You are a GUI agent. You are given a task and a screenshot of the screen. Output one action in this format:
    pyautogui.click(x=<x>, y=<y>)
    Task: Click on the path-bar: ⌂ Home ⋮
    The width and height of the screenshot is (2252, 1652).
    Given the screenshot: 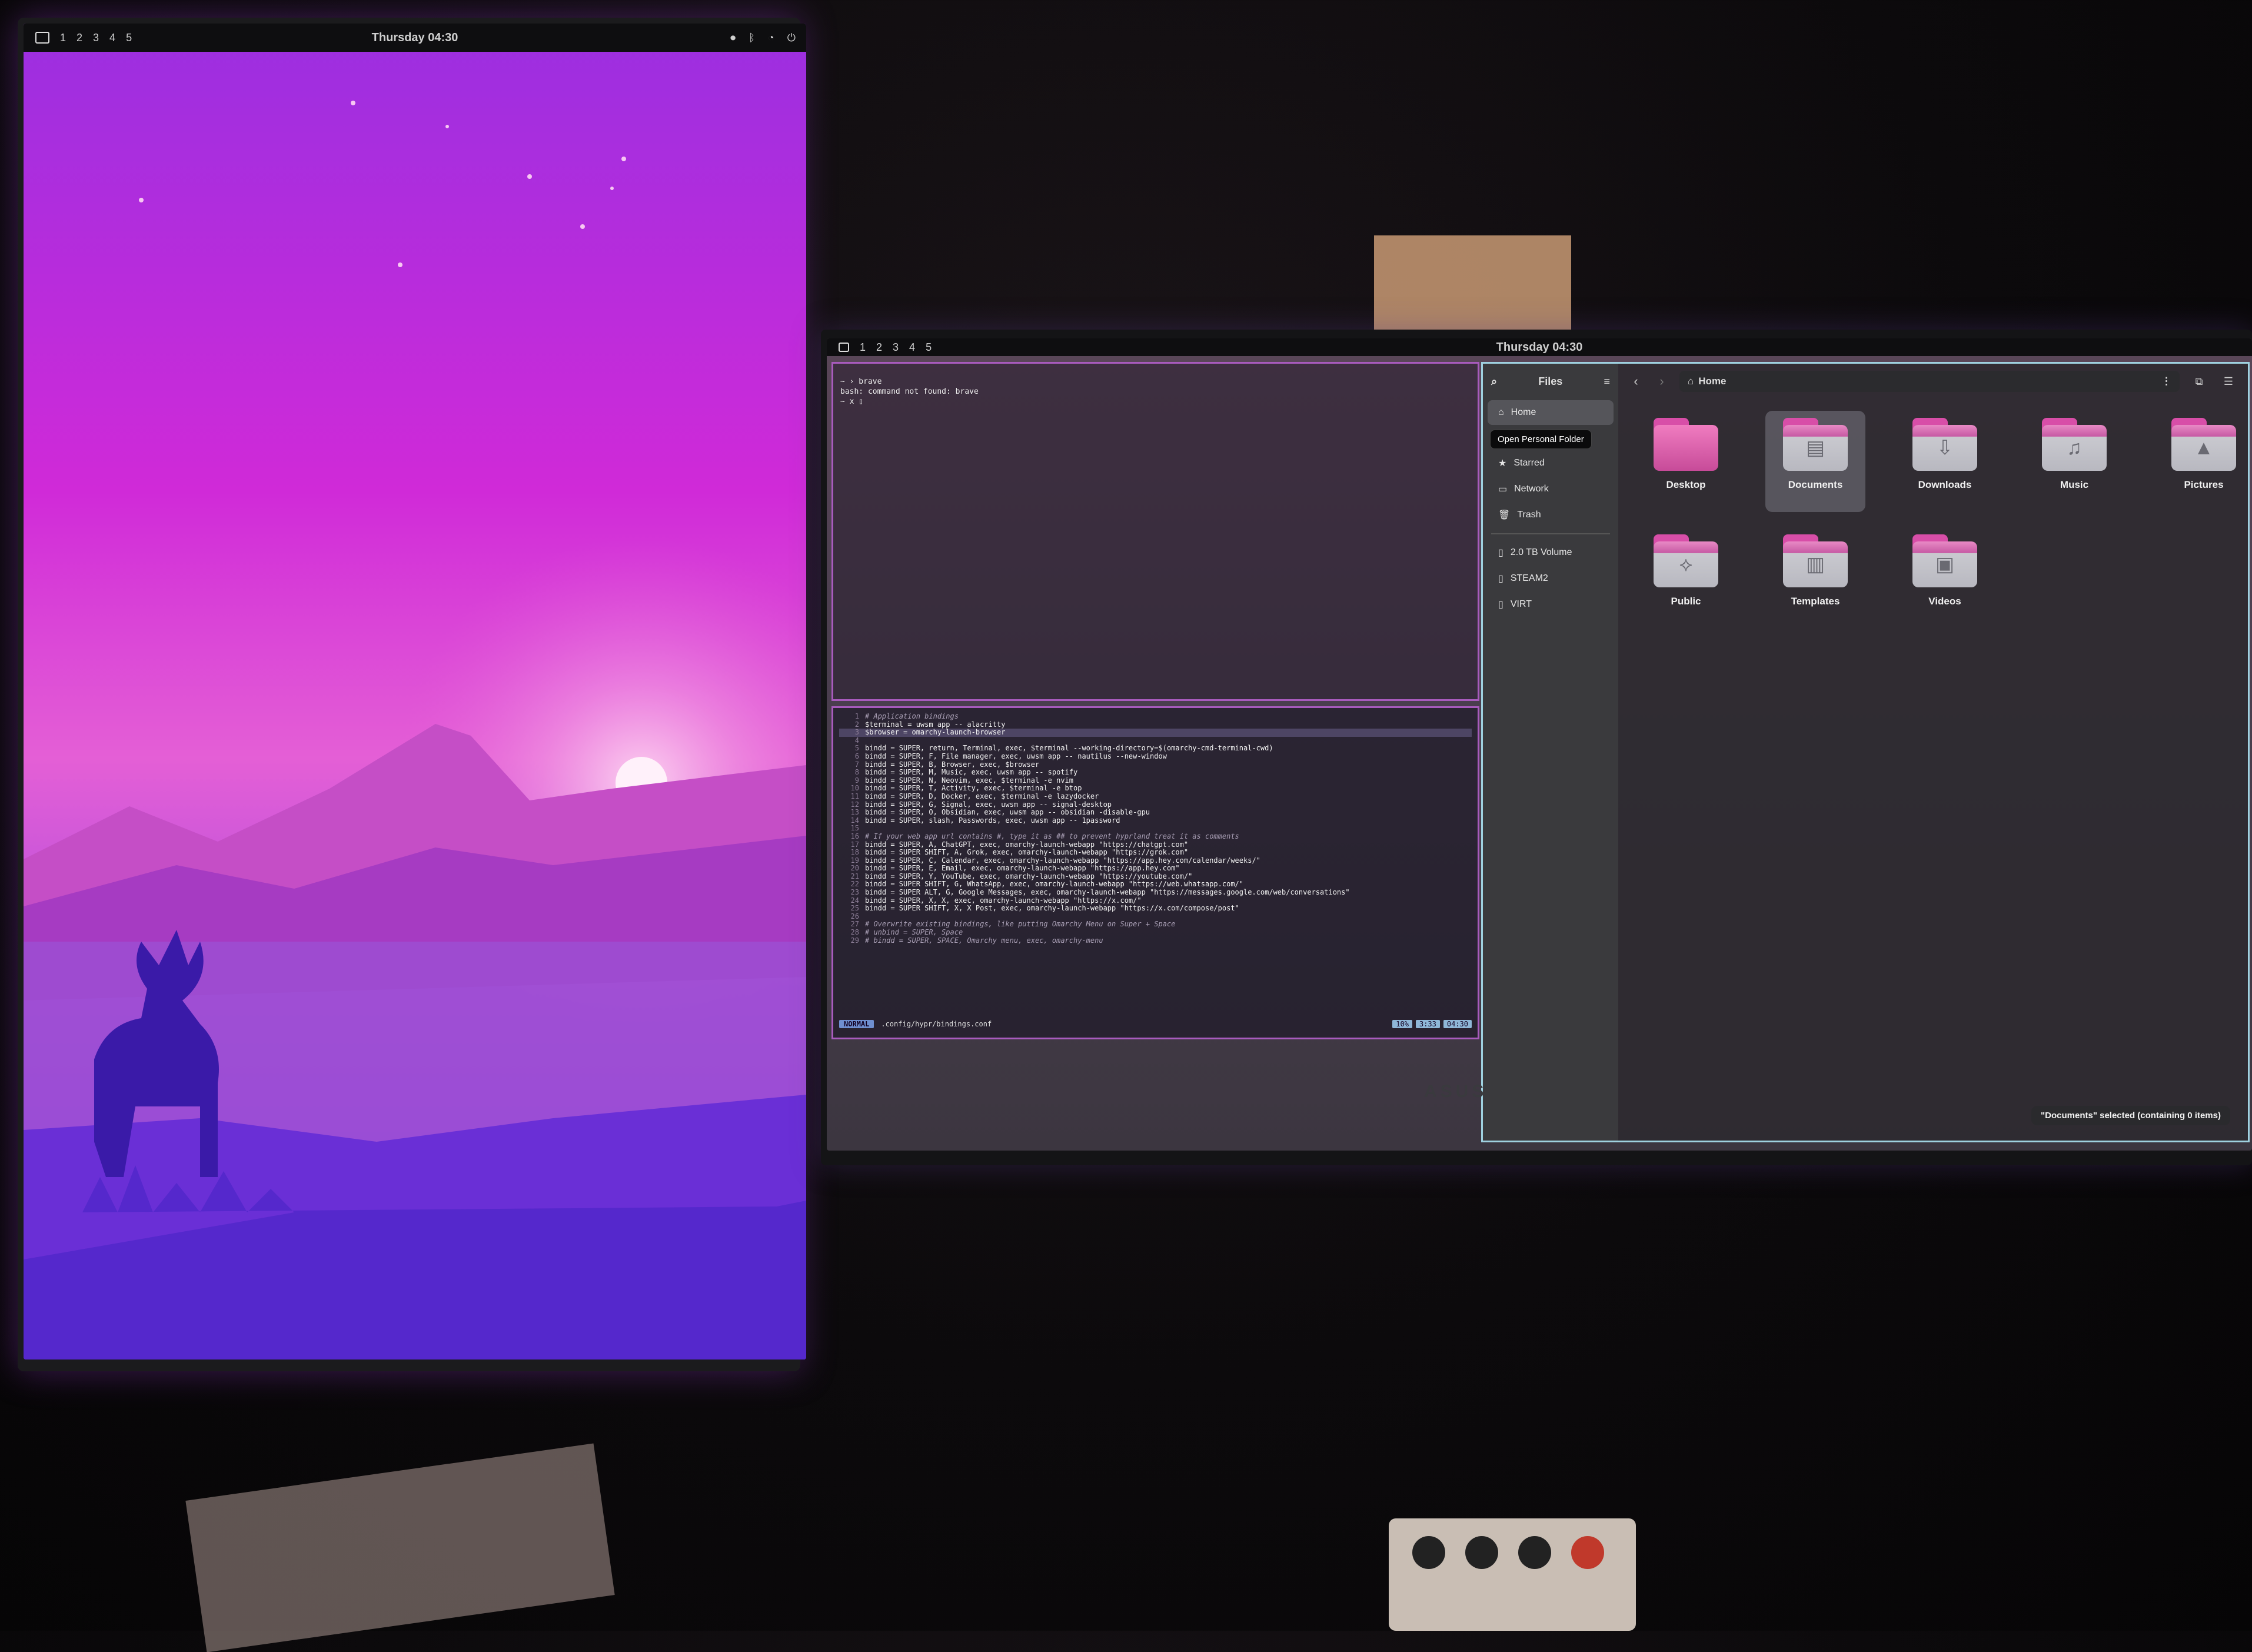 What is the action you would take?
    pyautogui.click(x=1929, y=381)
    